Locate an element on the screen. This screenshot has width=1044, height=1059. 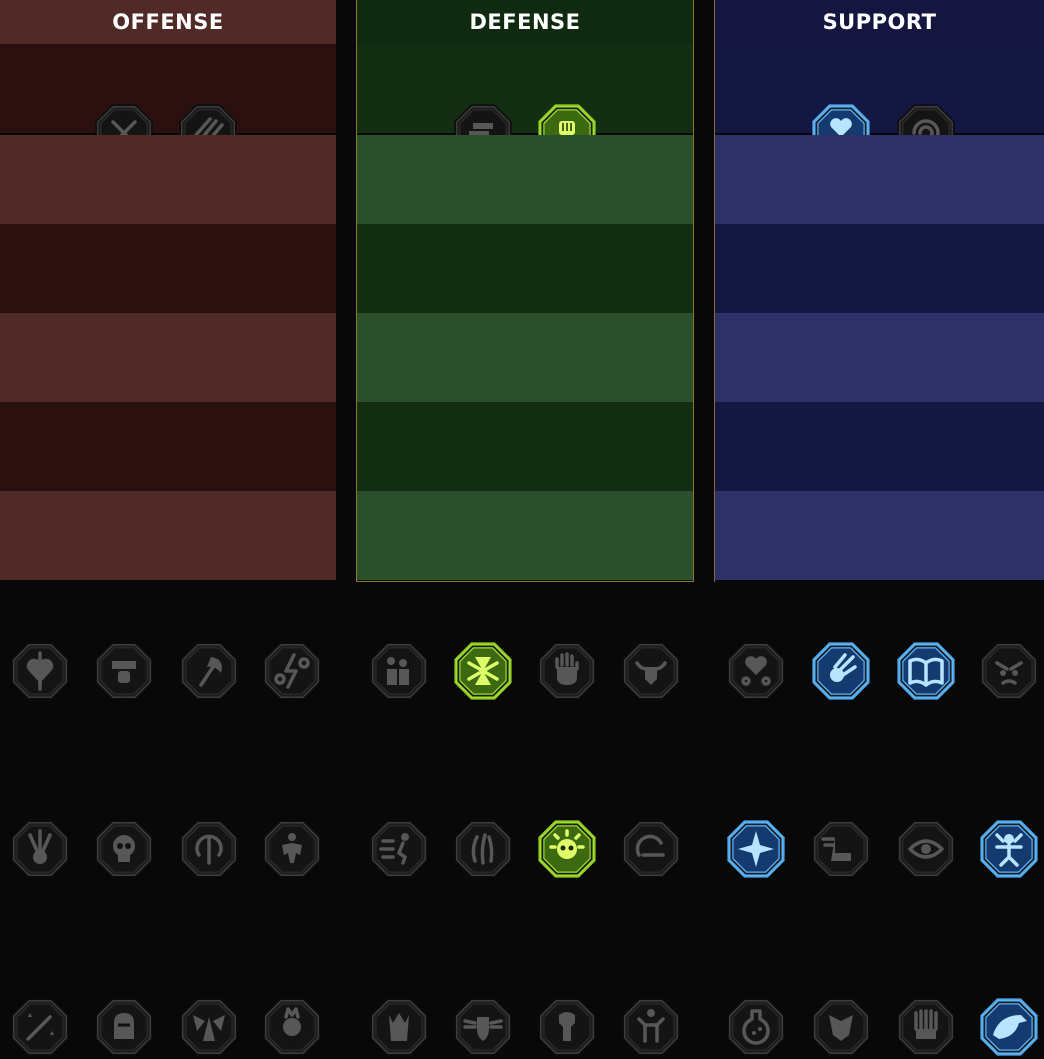
hooded-figure-icon-badge is located at coordinates (567, 1027).